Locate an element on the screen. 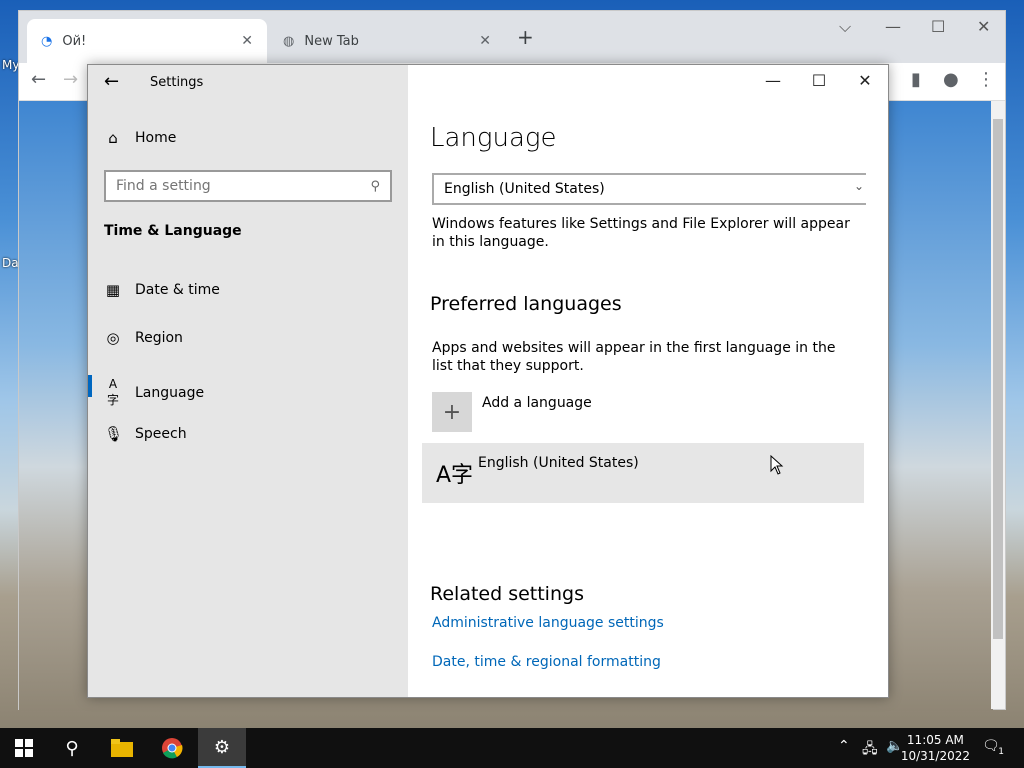 The image size is (1024, 768). scrollbar-thumb is located at coordinates (998, 379).